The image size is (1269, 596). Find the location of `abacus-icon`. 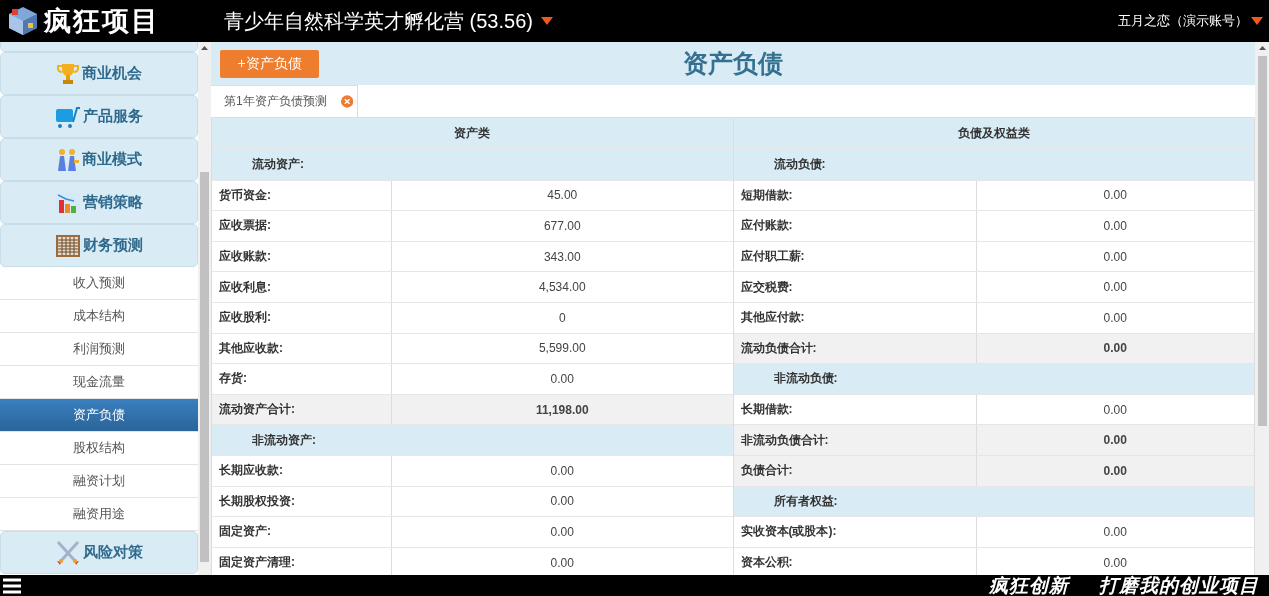

abacus-icon is located at coordinates (68, 245).